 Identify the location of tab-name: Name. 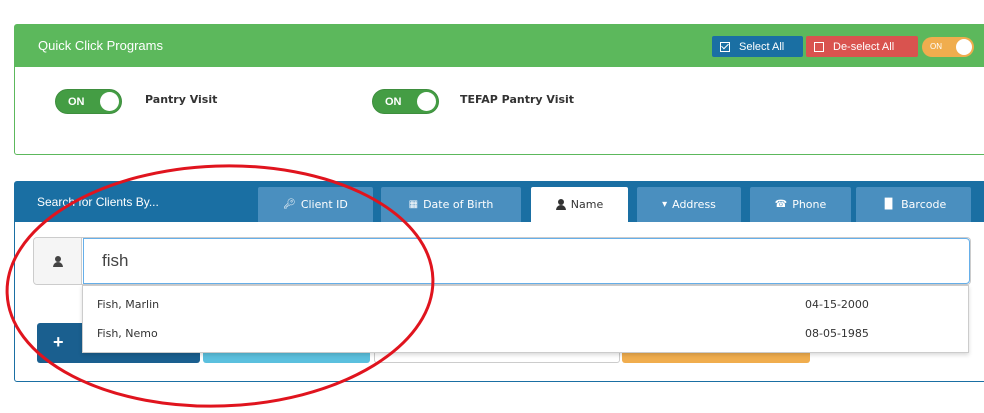
(579, 204).